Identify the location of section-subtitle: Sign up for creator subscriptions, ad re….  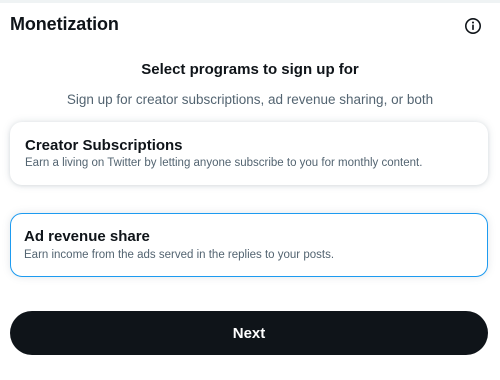
(250, 99).